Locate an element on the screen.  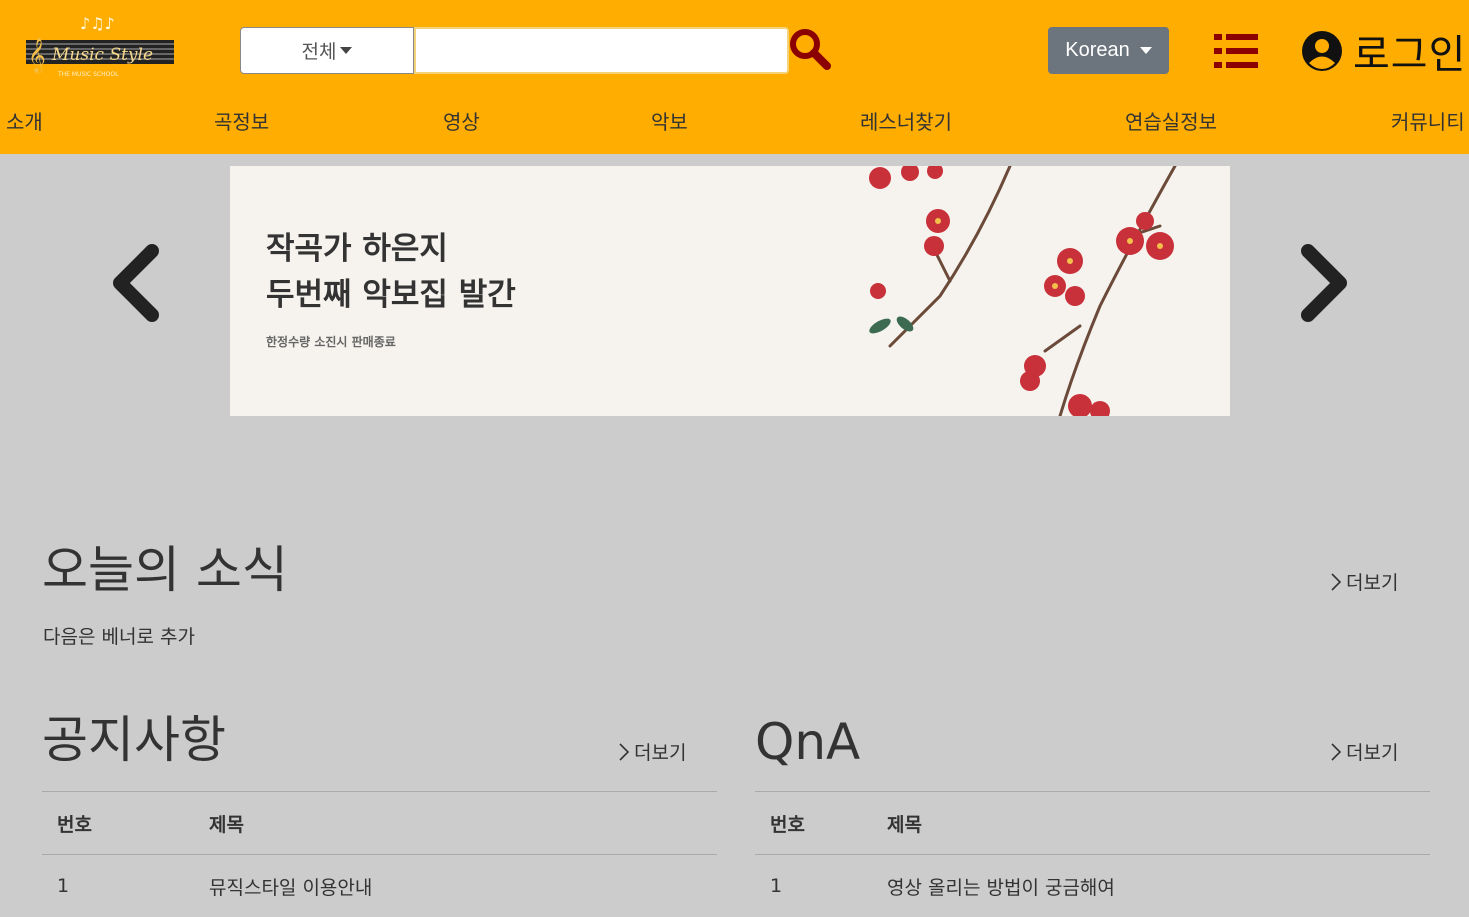
chevron-left-icon is located at coordinates (136, 283).